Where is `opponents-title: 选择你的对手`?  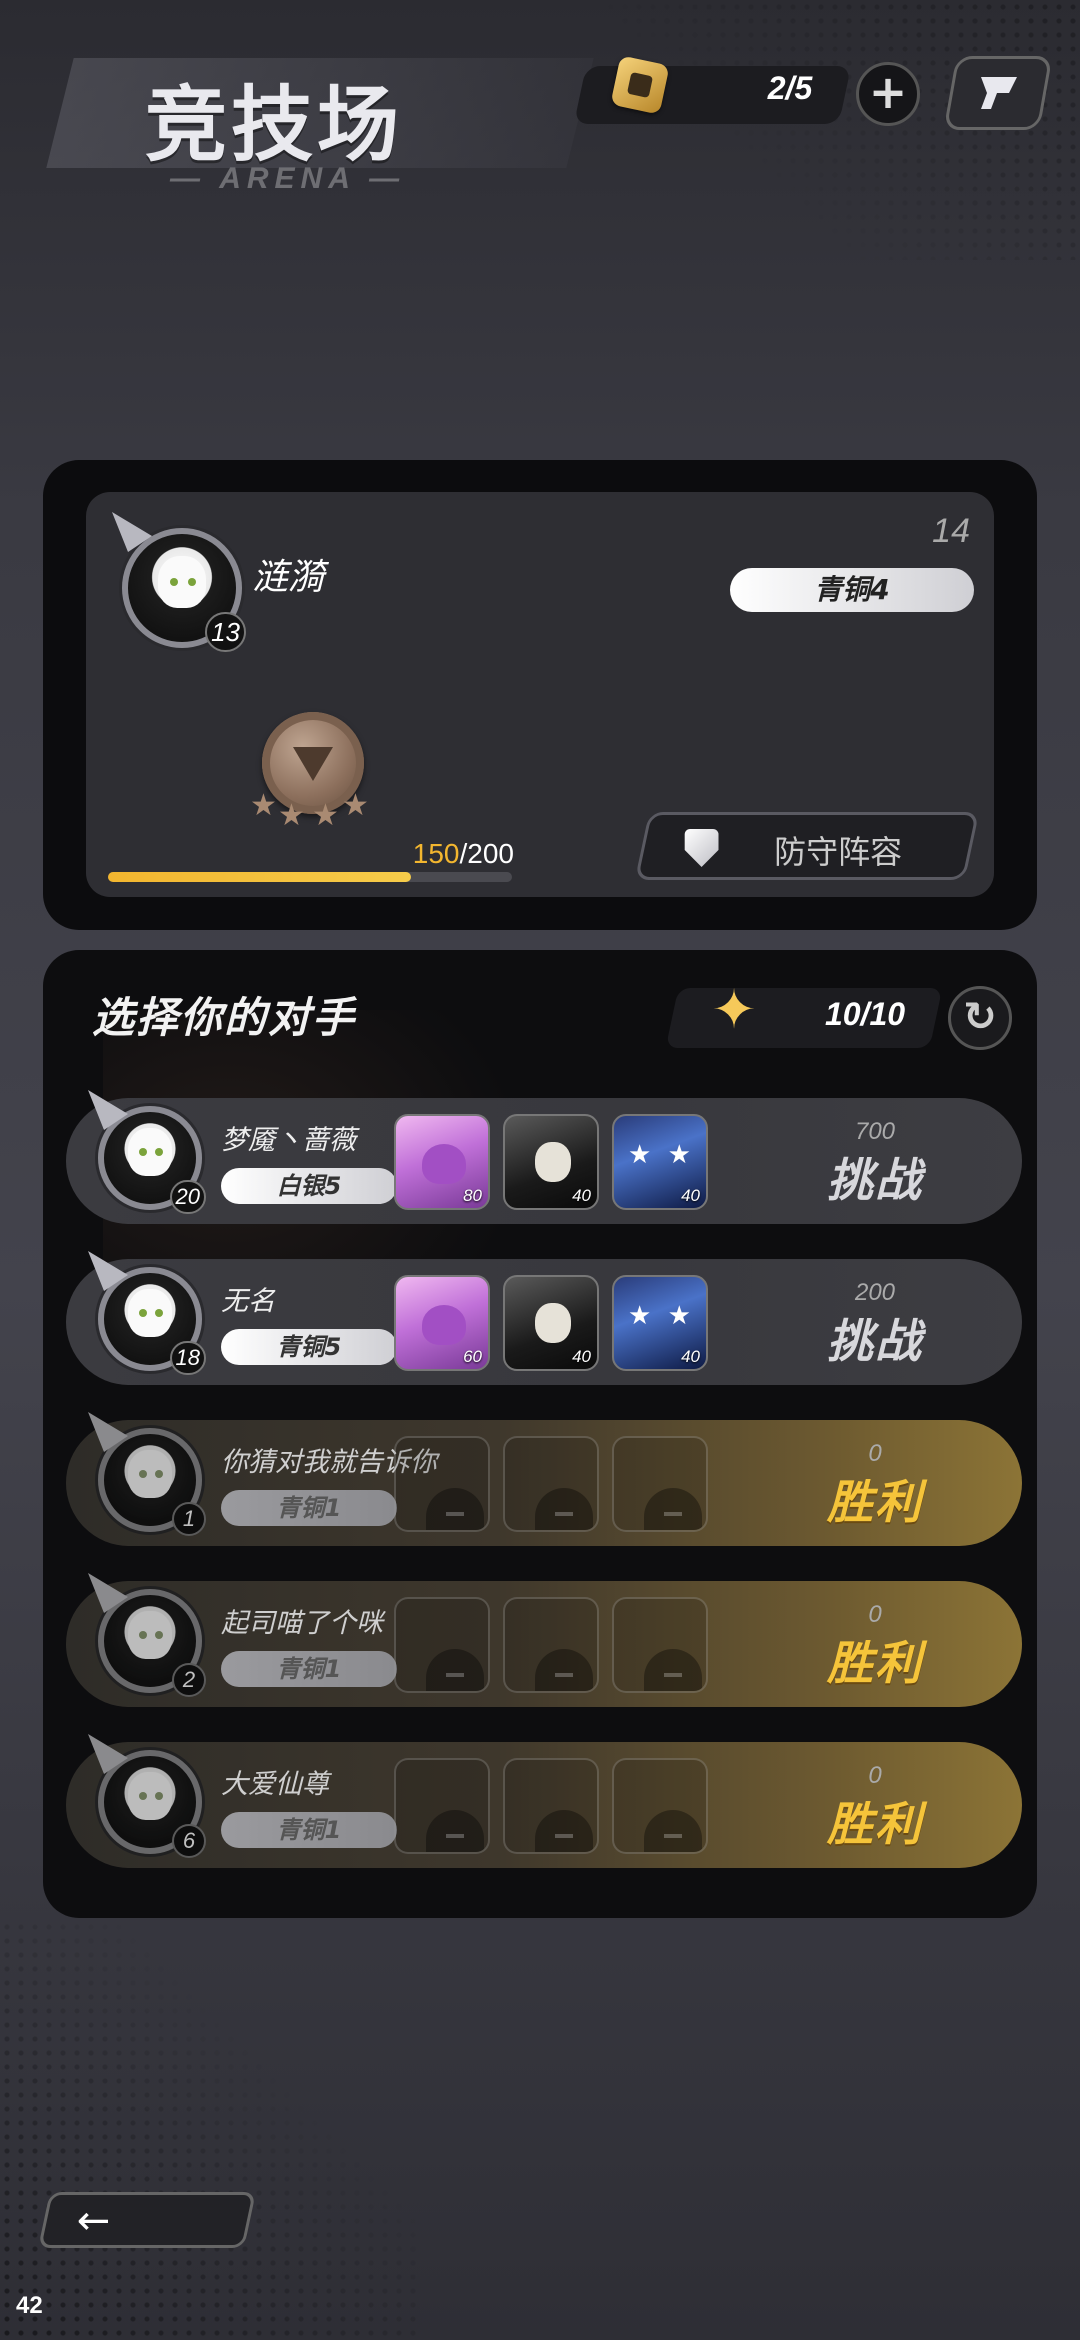
opponents-title: 选择你的对手 is located at coordinates (224, 1017).